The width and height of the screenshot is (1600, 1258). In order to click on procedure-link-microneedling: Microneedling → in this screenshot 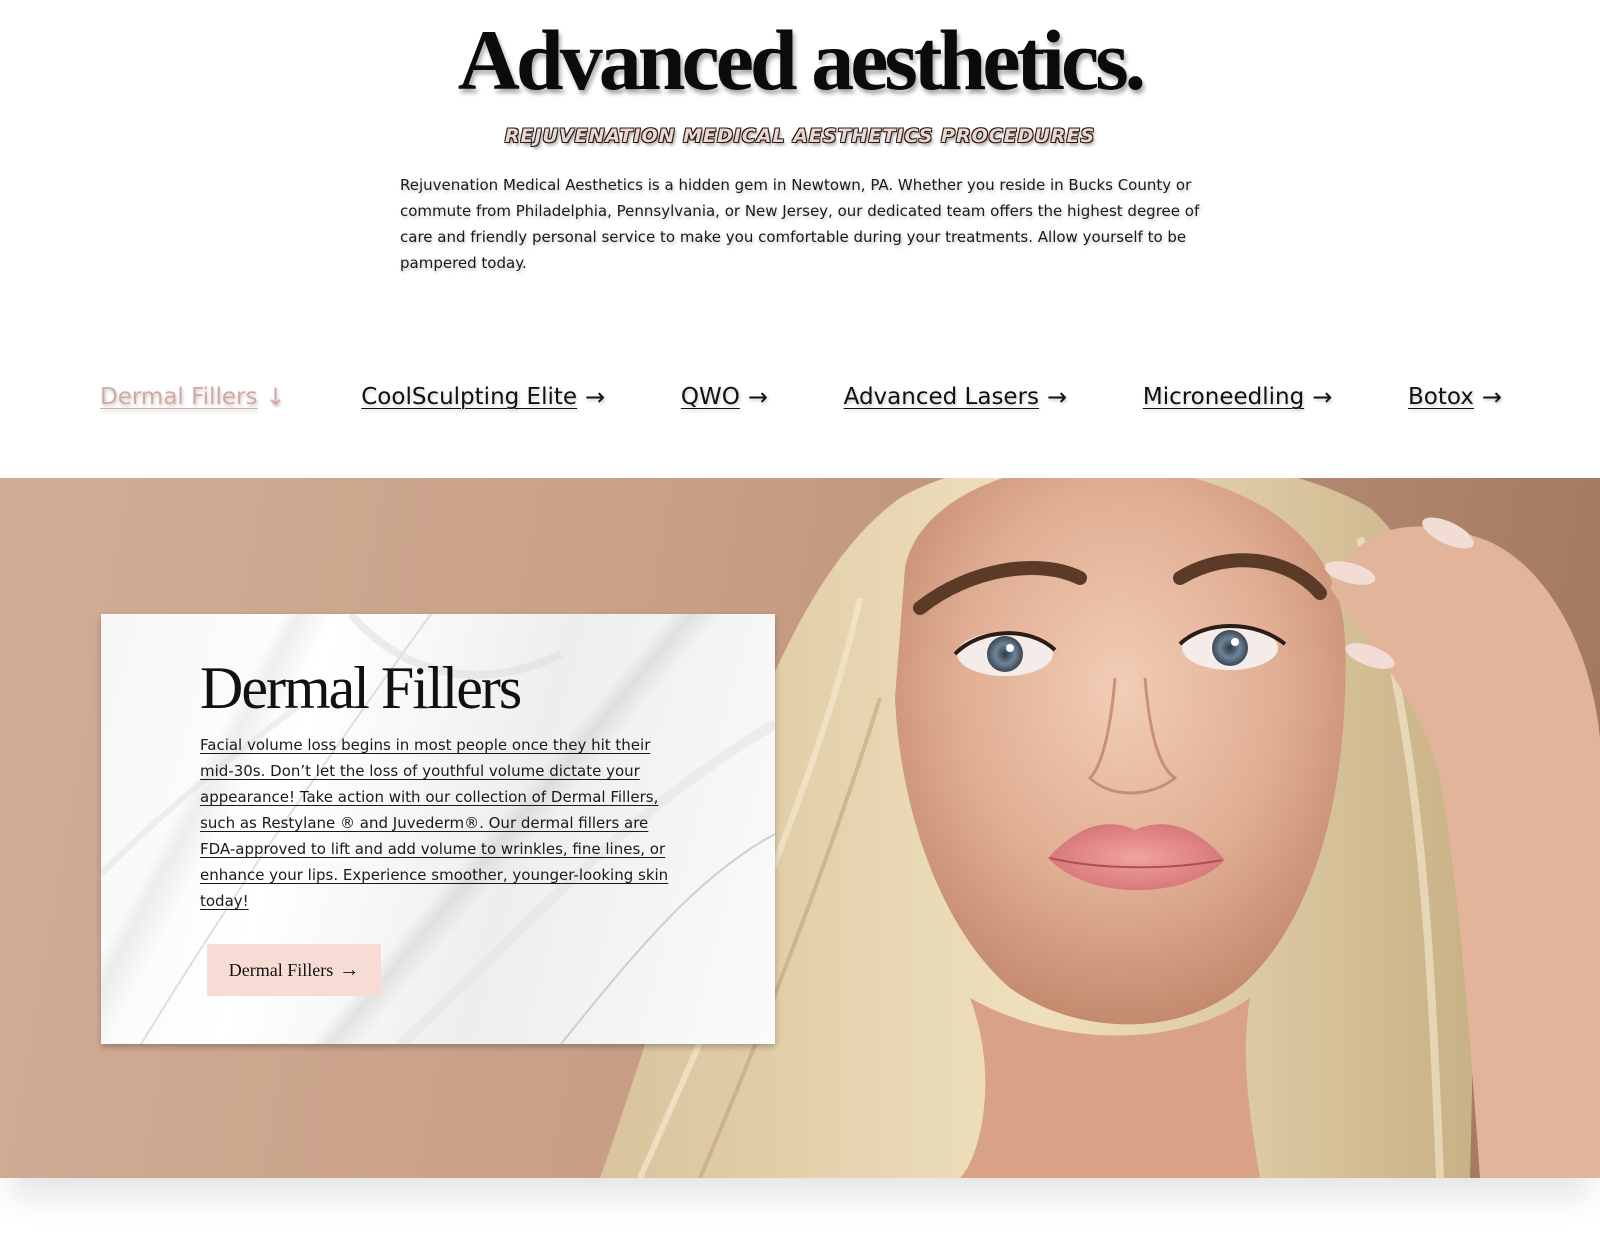, I will do `click(1237, 397)`.